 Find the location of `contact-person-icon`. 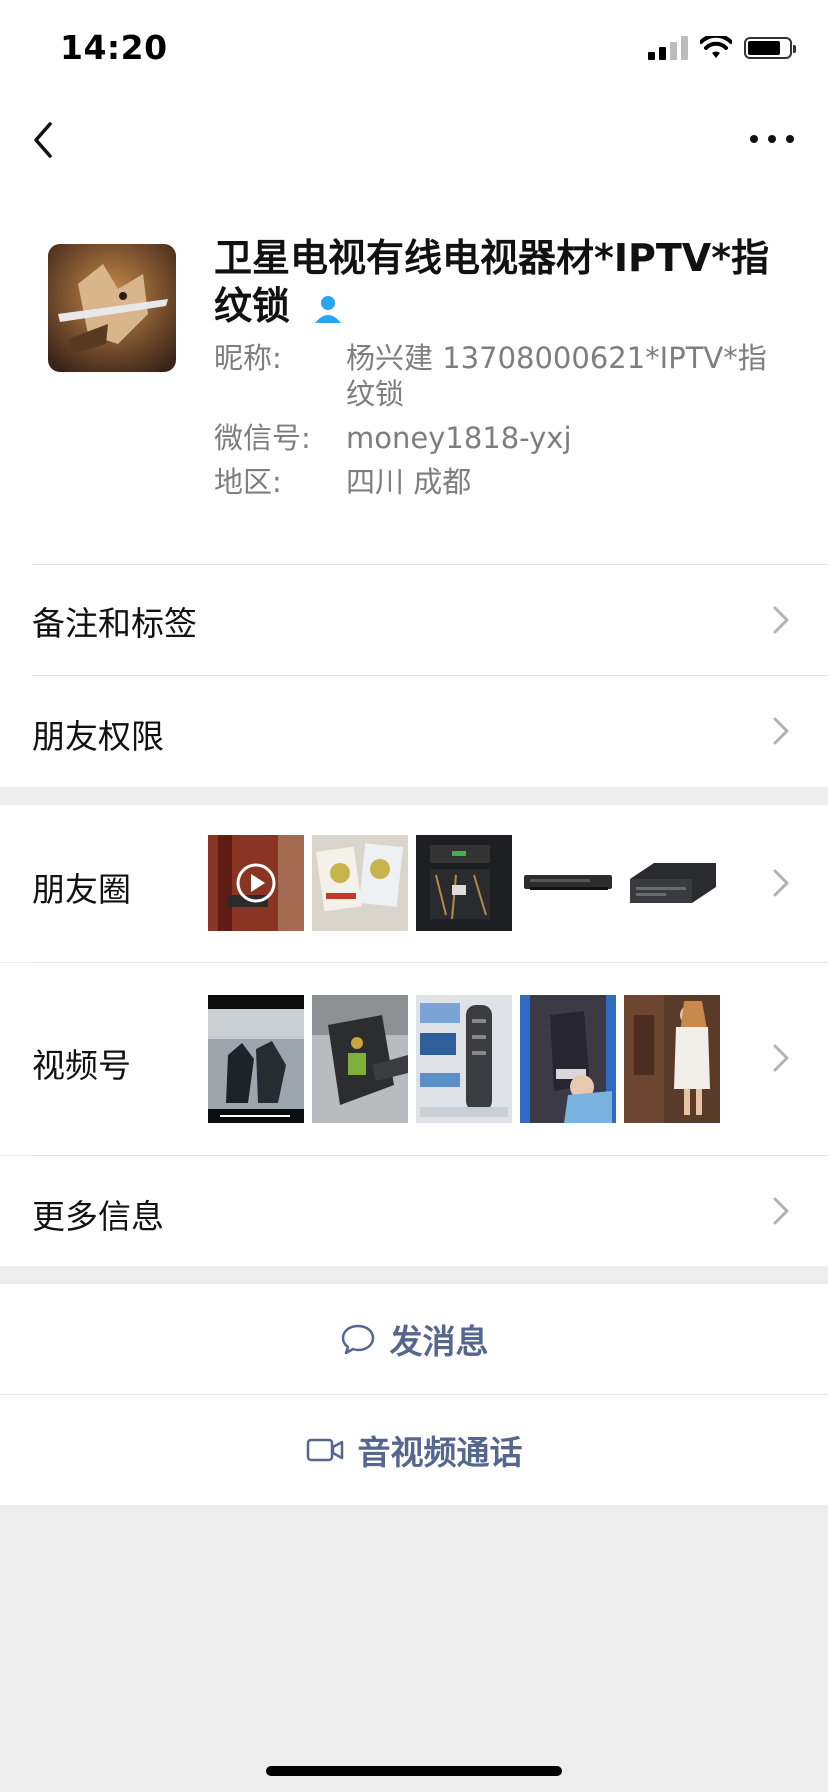

contact-person-icon is located at coordinates (328, 309).